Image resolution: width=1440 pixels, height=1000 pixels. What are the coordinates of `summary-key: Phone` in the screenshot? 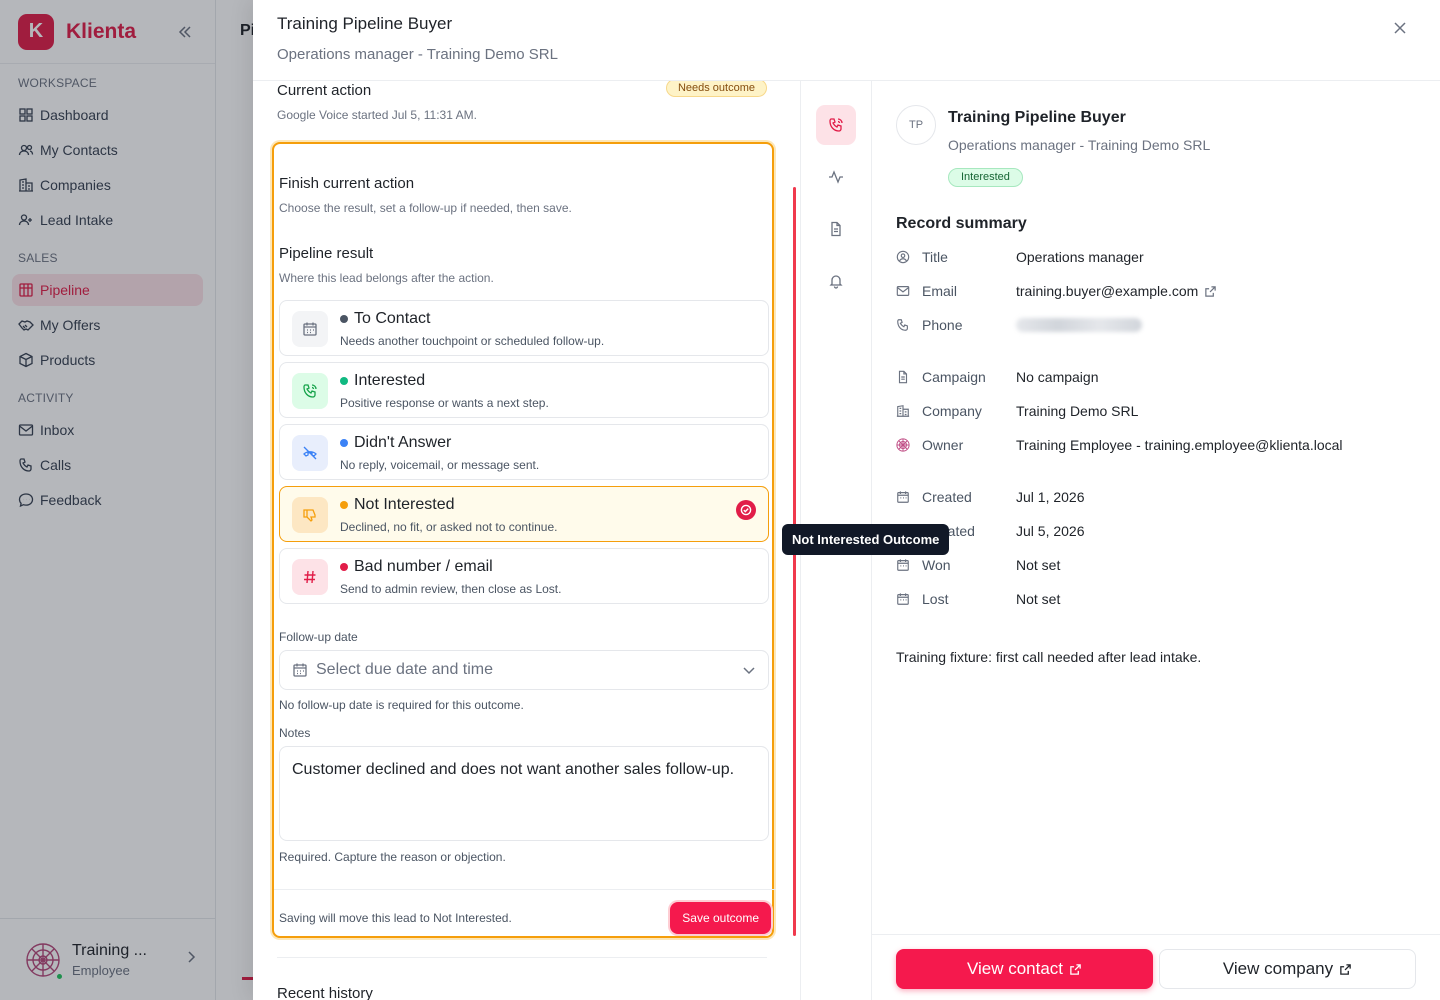 It's located at (942, 325).